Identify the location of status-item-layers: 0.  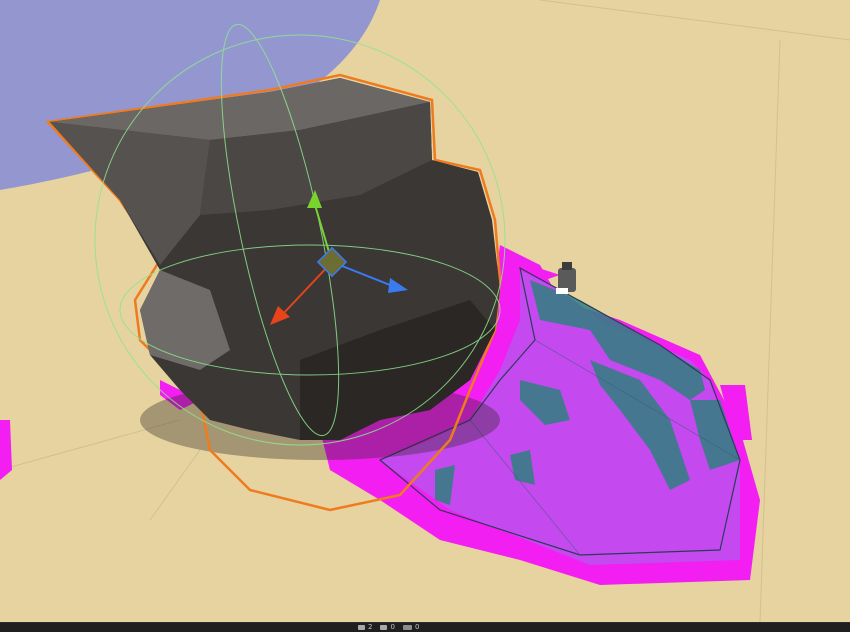
(387, 627).